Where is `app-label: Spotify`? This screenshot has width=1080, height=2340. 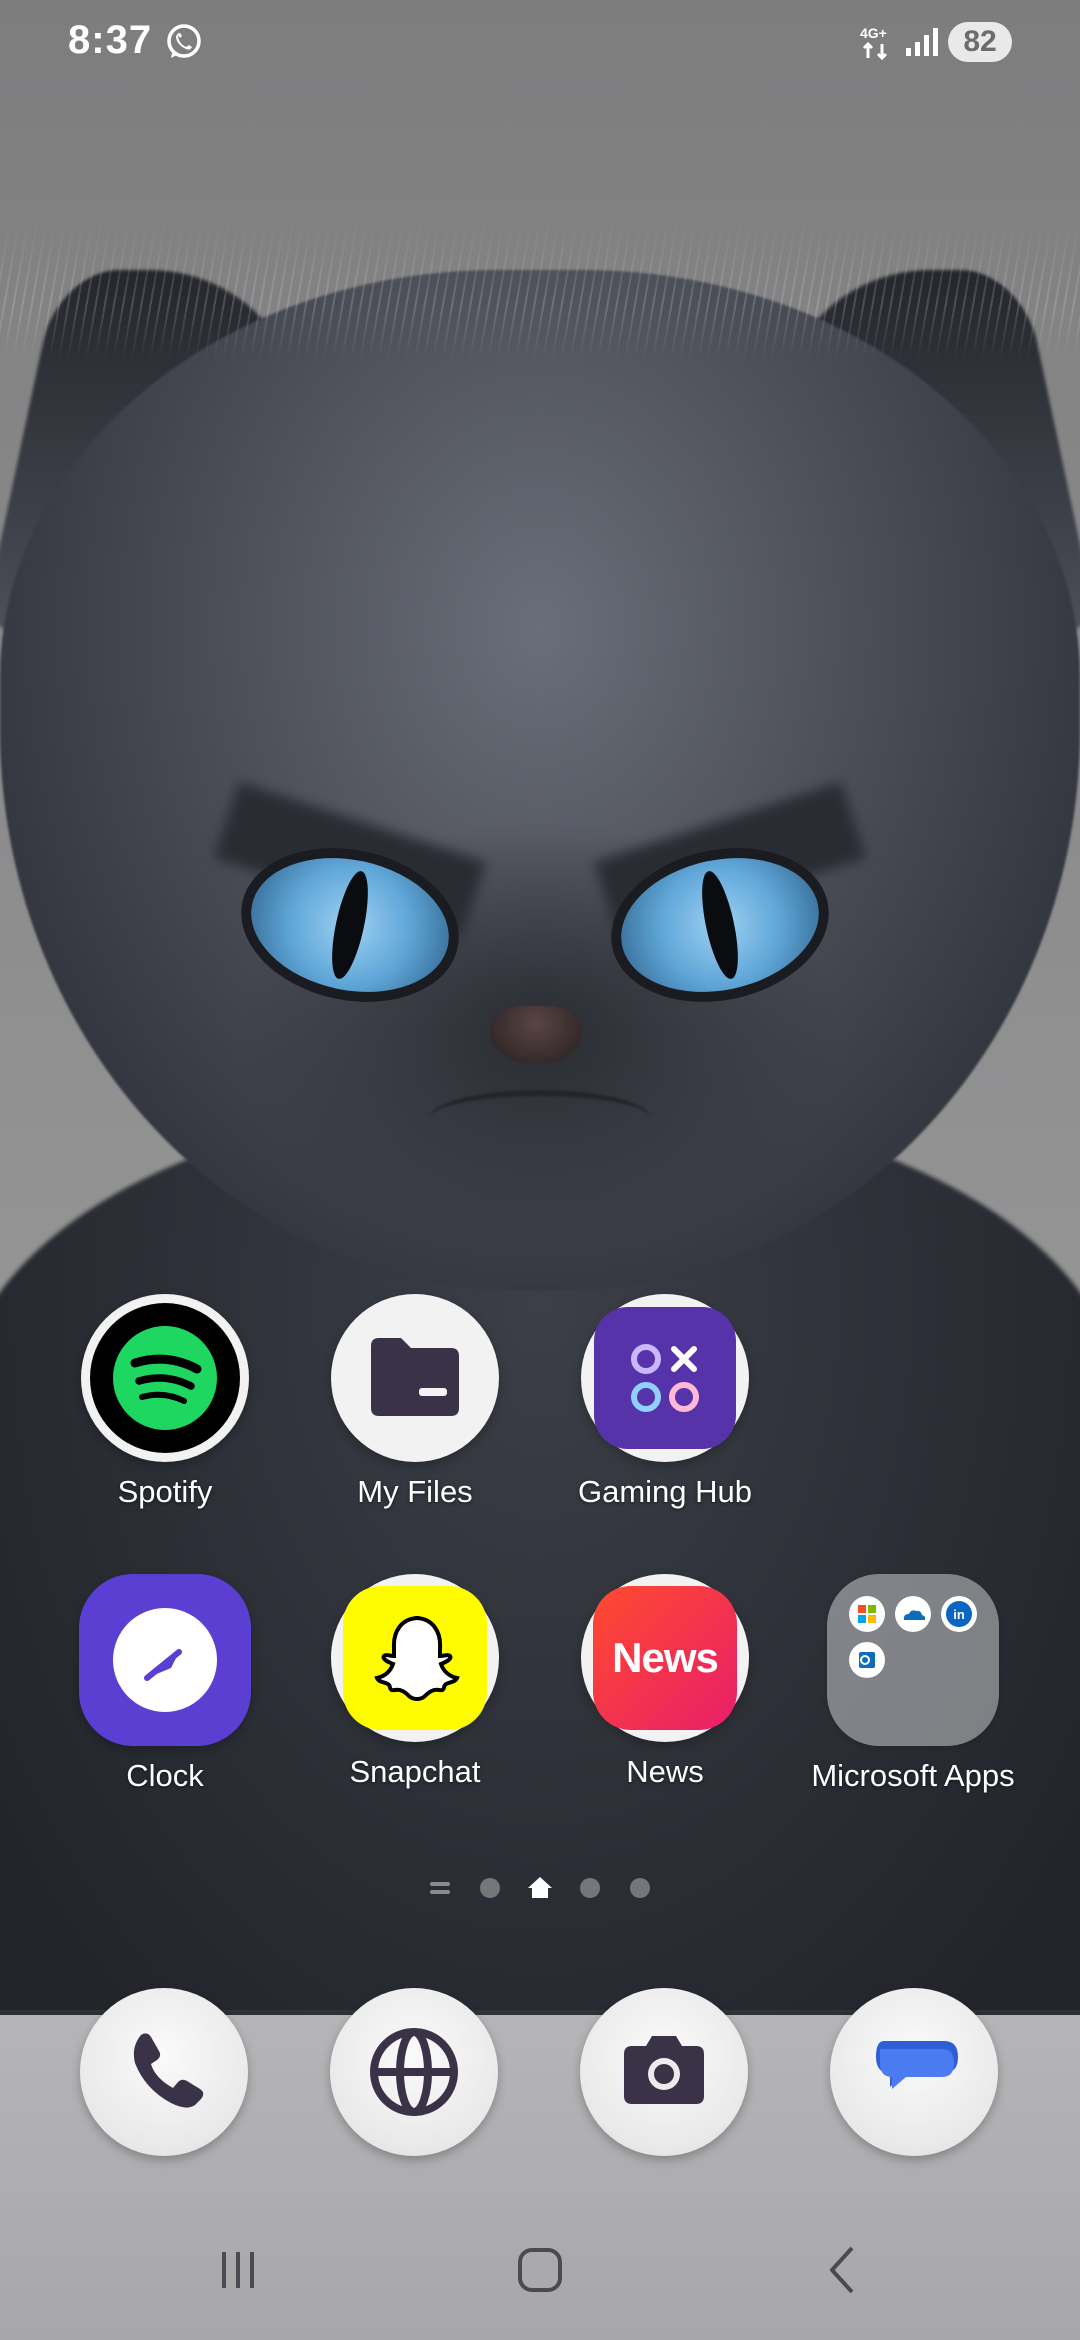
app-label: Spotify is located at coordinates (165, 1491).